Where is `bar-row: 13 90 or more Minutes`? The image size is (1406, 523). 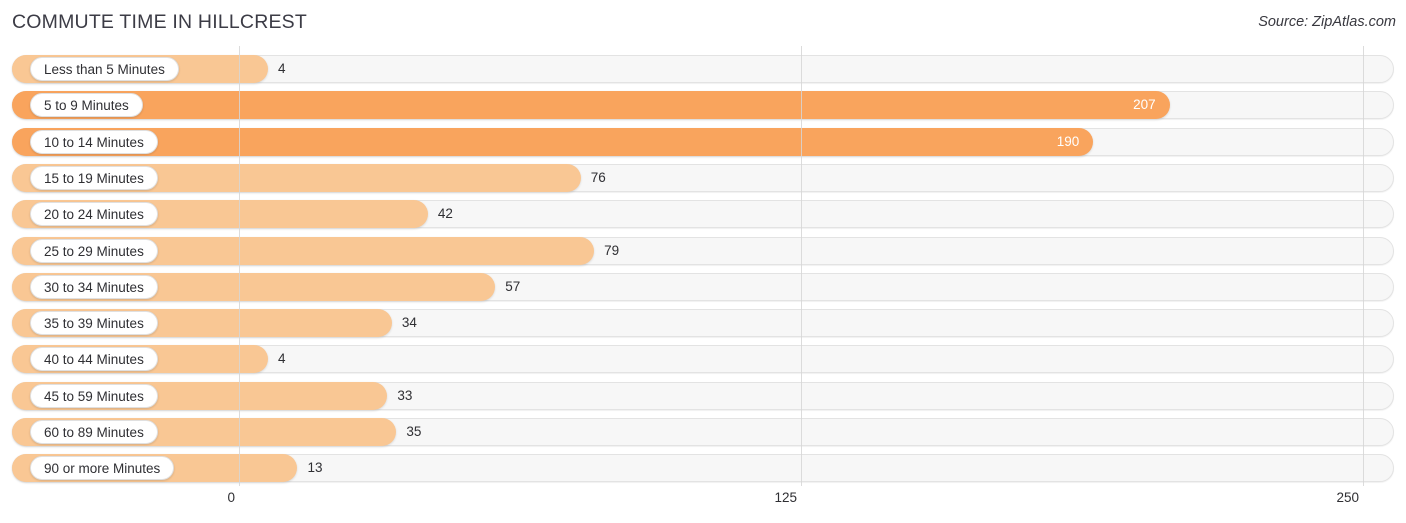
bar-row: 13 90 or more Minutes is located at coordinates (703, 468).